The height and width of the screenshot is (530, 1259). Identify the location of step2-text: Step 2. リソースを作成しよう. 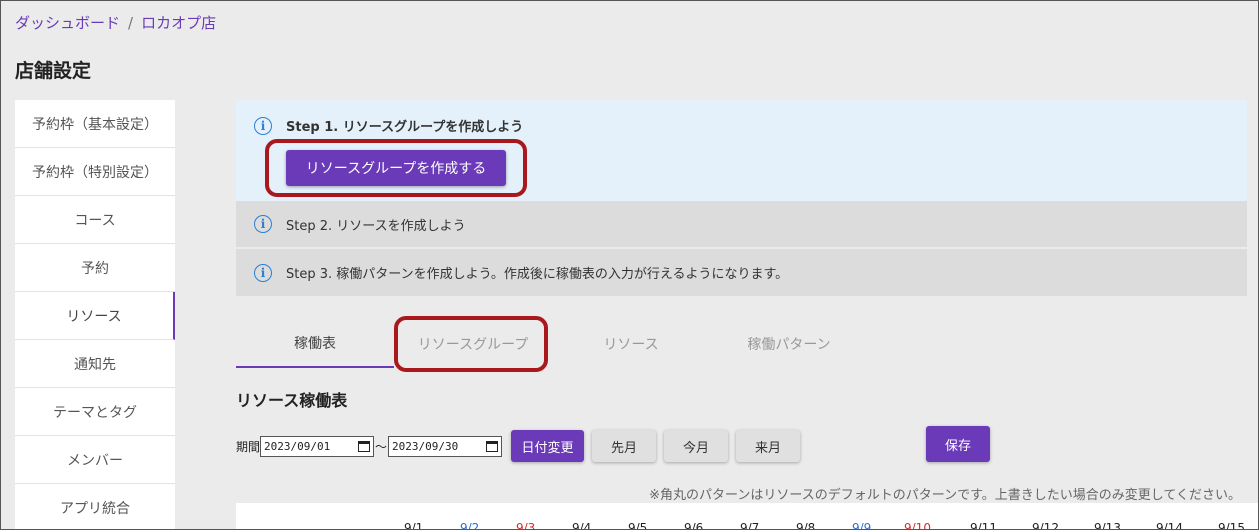
(376, 226).